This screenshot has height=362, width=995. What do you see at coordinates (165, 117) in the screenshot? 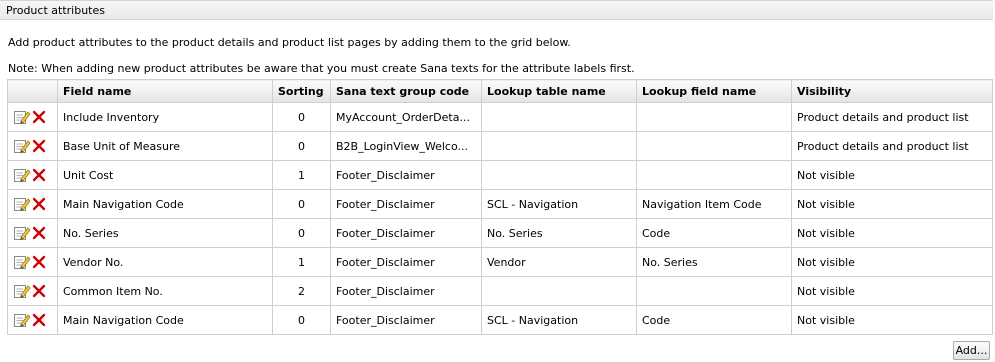
I see `cell-field-name: Include Inventory` at bounding box center [165, 117].